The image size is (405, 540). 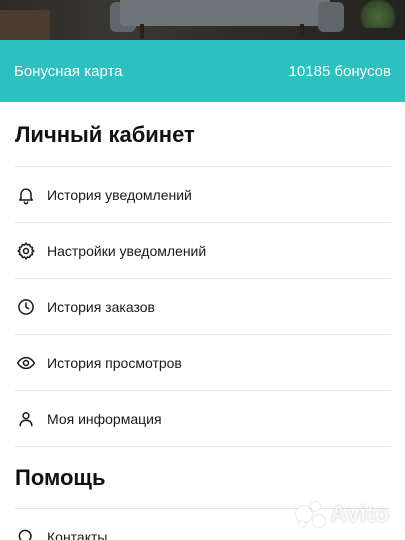 I want to click on menu-item-label: Моя информация, so click(x=104, y=419).